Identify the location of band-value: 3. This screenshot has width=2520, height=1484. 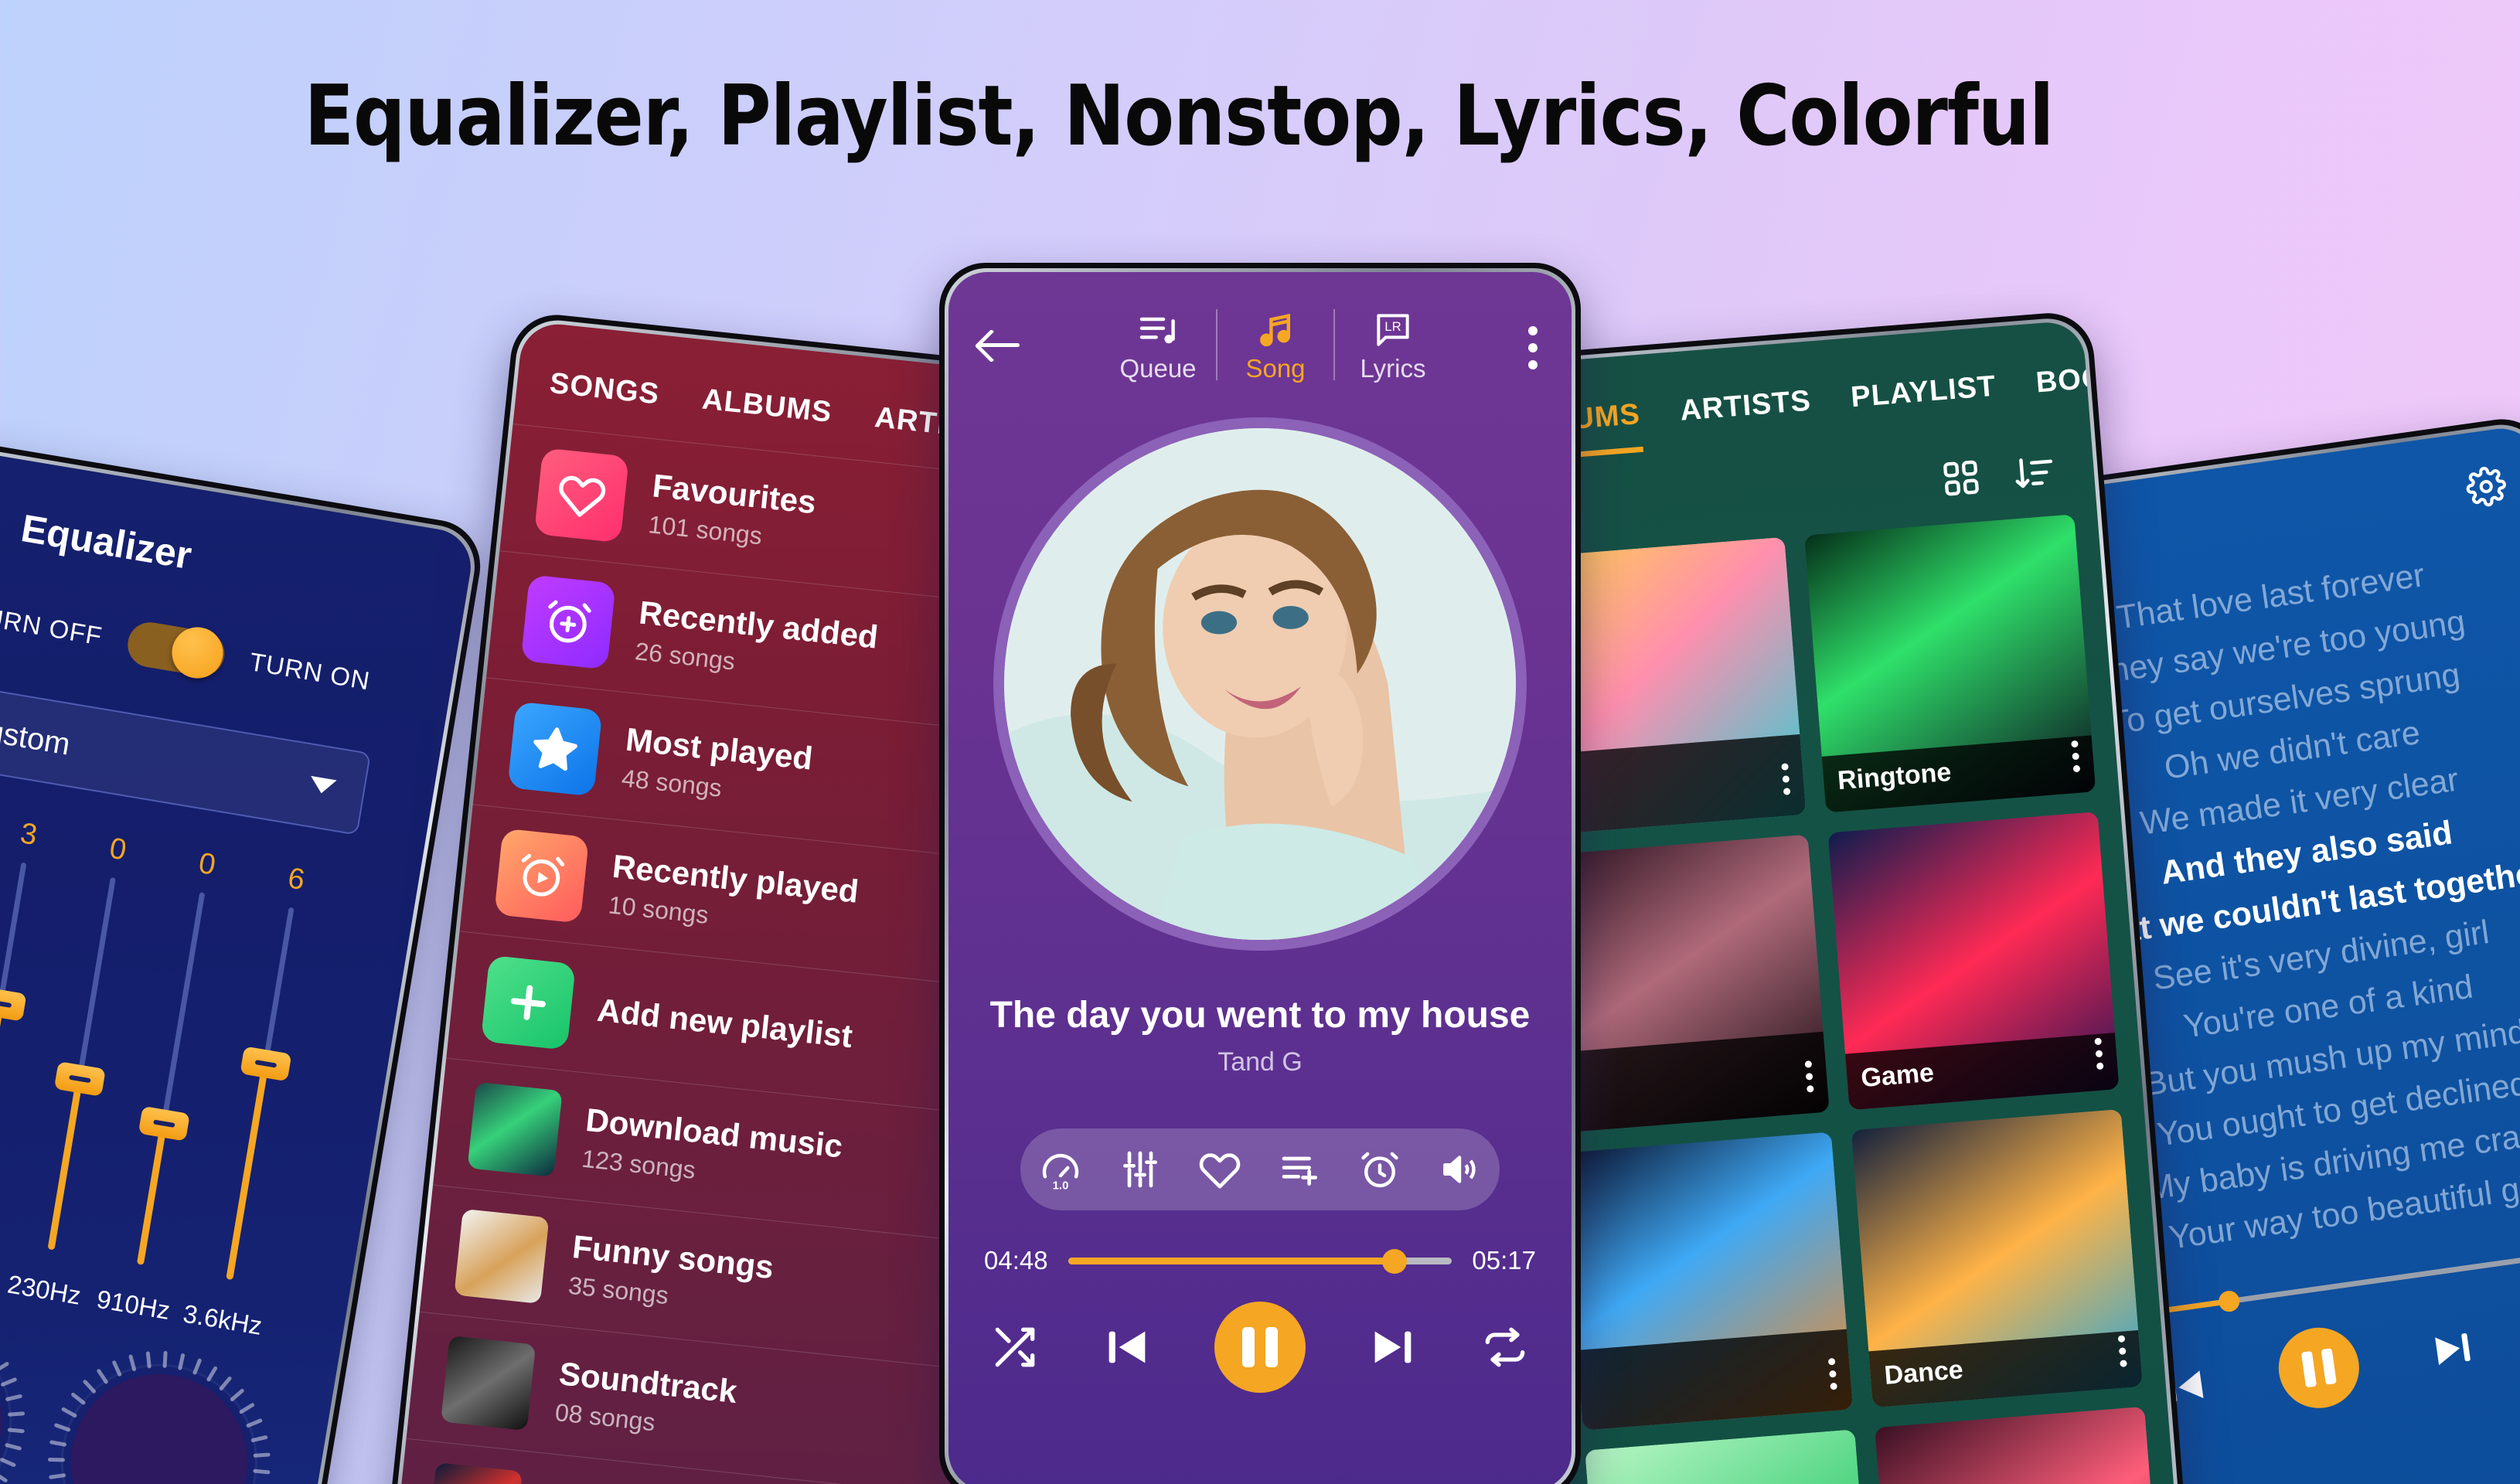
(29, 835).